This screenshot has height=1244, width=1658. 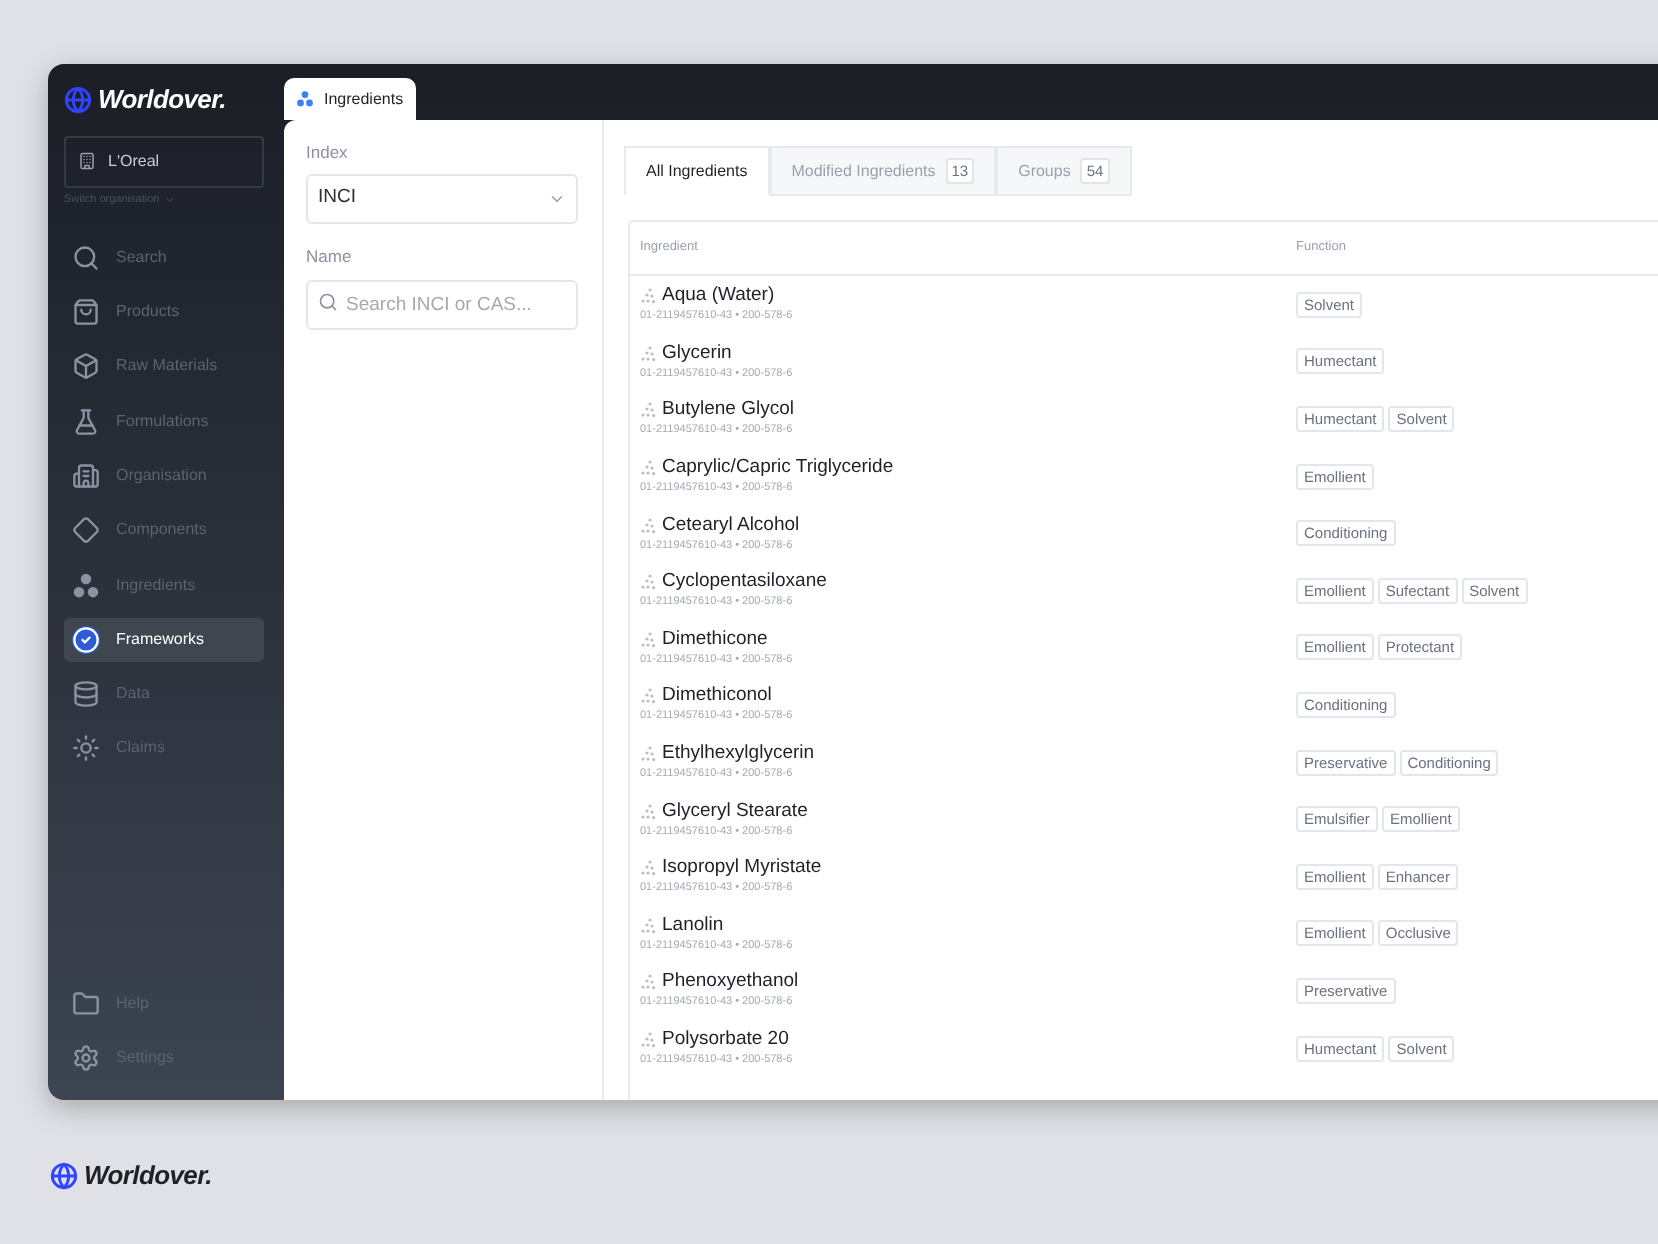 I want to click on bag-icon, so click(x=86, y=312).